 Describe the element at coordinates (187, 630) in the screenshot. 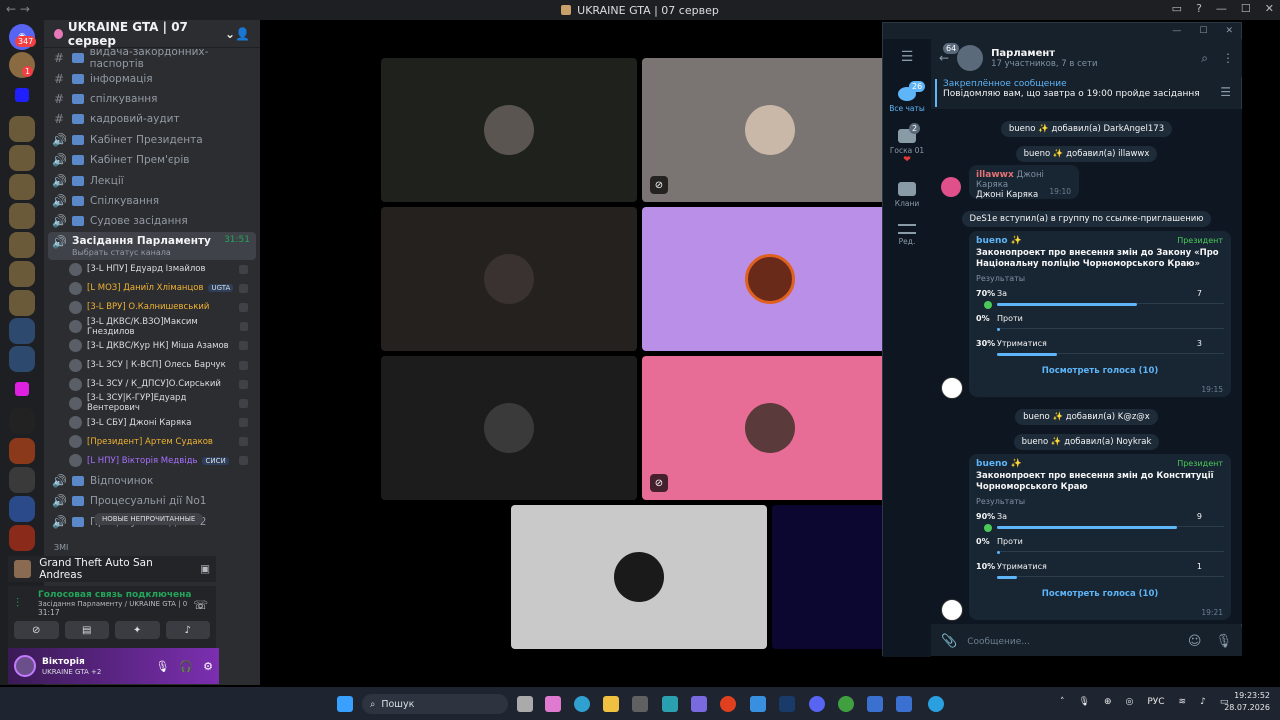

I see `soundboard-button: ♪` at that location.